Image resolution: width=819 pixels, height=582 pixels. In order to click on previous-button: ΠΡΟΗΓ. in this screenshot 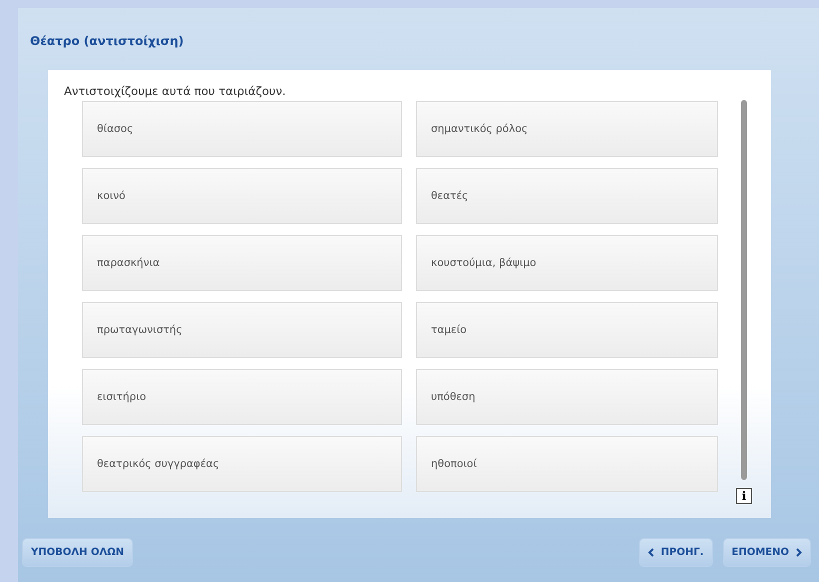, I will do `click(675, 552)`.